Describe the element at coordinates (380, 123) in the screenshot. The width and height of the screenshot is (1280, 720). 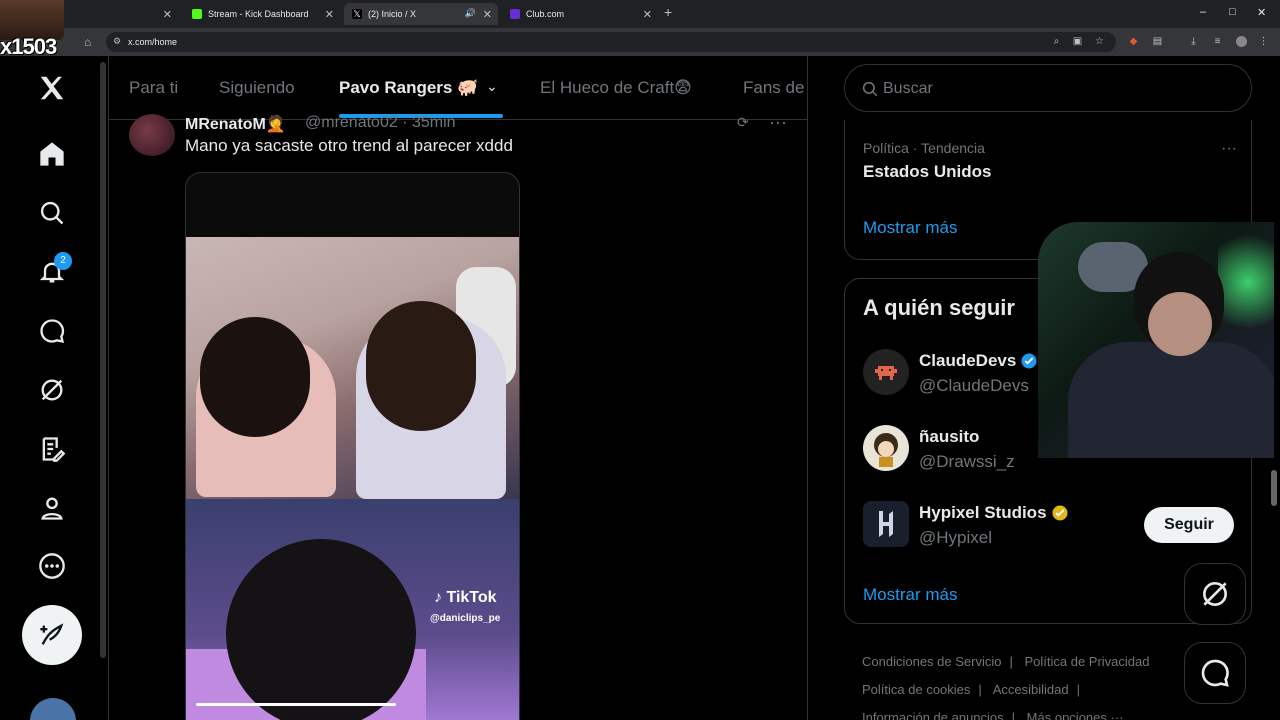
I see `tweet-author-handle: @mrenato02 · 35min` at that location.